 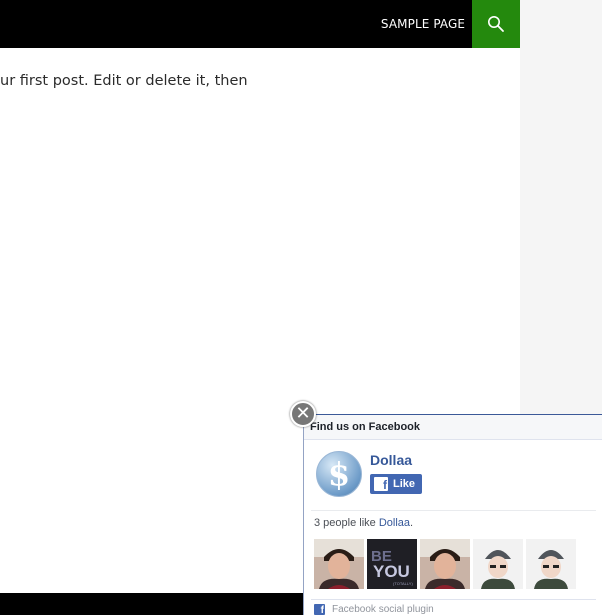 I want to click on likes-page-link: Dollaa, so click(x=394, y=523).